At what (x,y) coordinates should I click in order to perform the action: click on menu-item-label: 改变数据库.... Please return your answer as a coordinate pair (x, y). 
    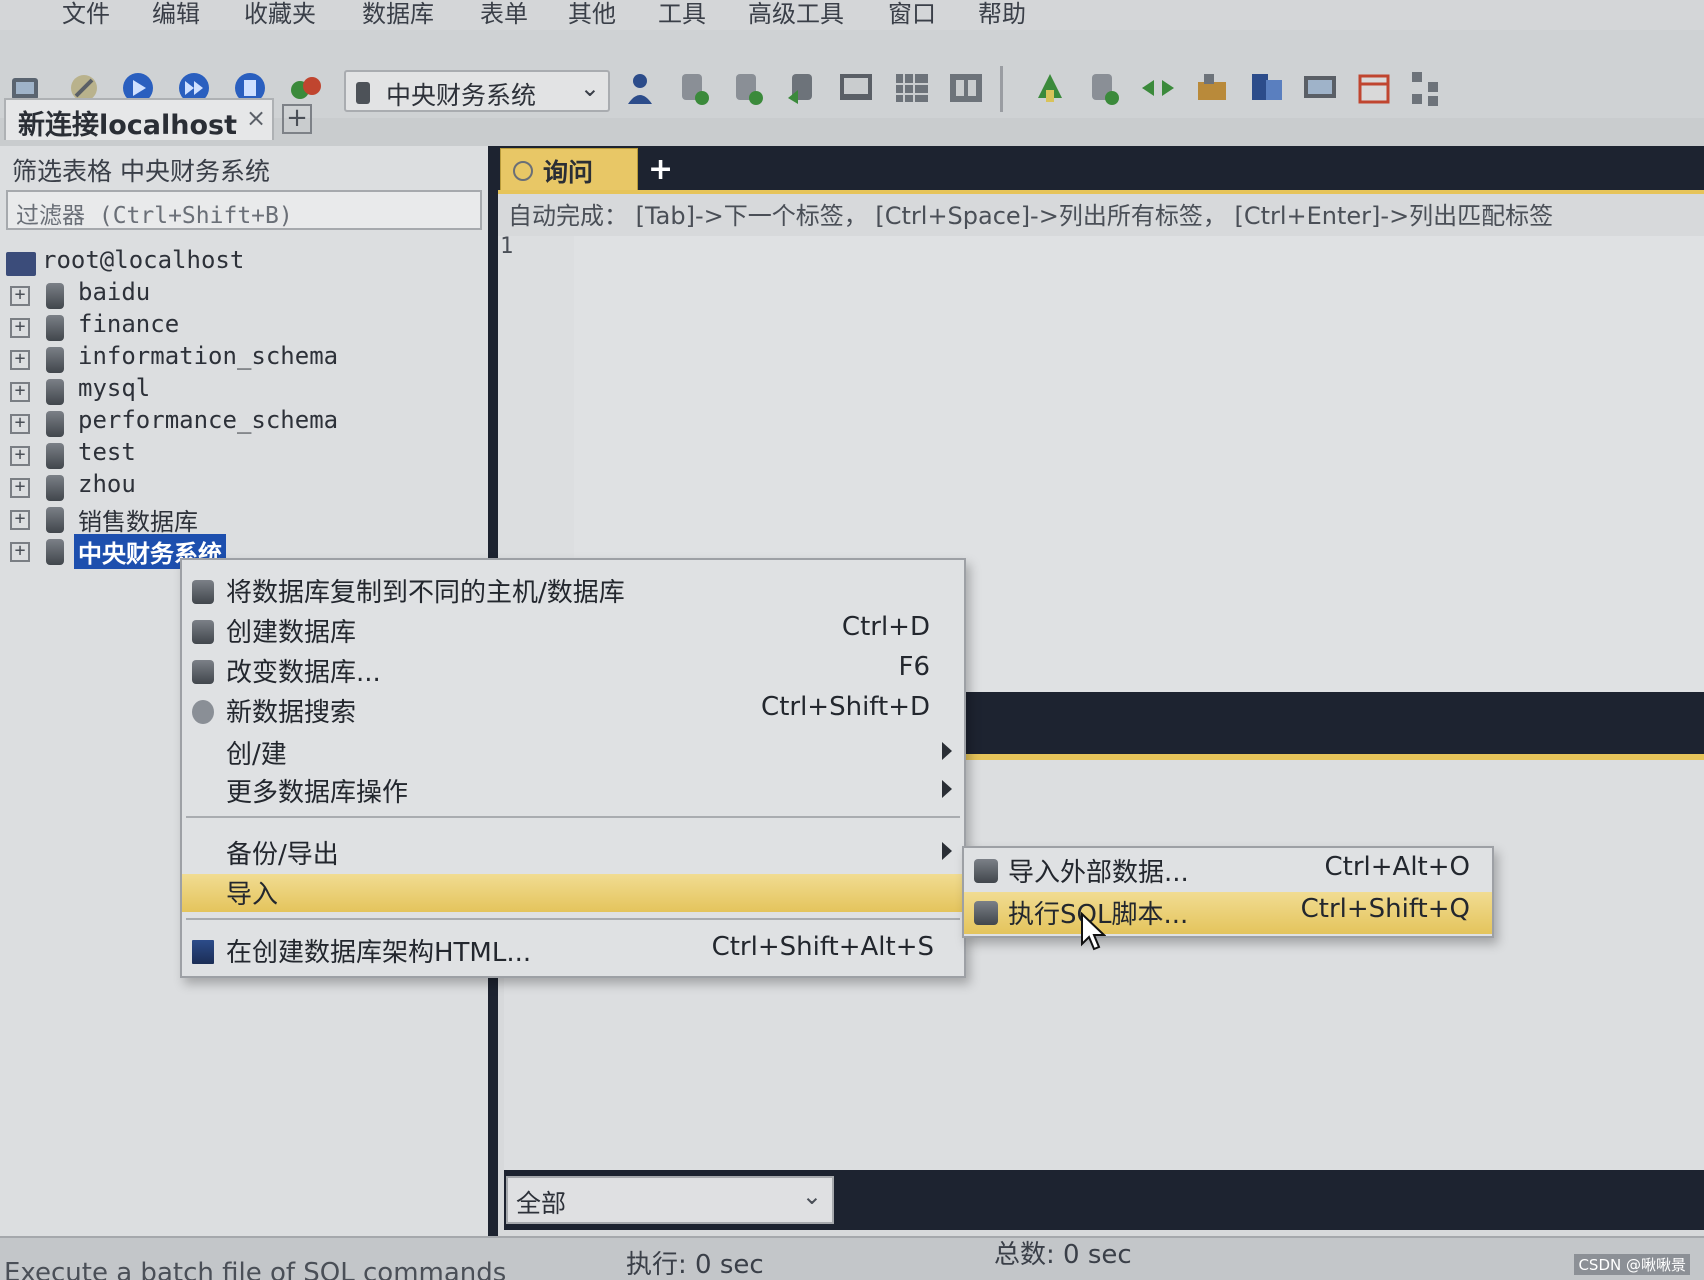
    Looking at the image, I should click on (303, 673).